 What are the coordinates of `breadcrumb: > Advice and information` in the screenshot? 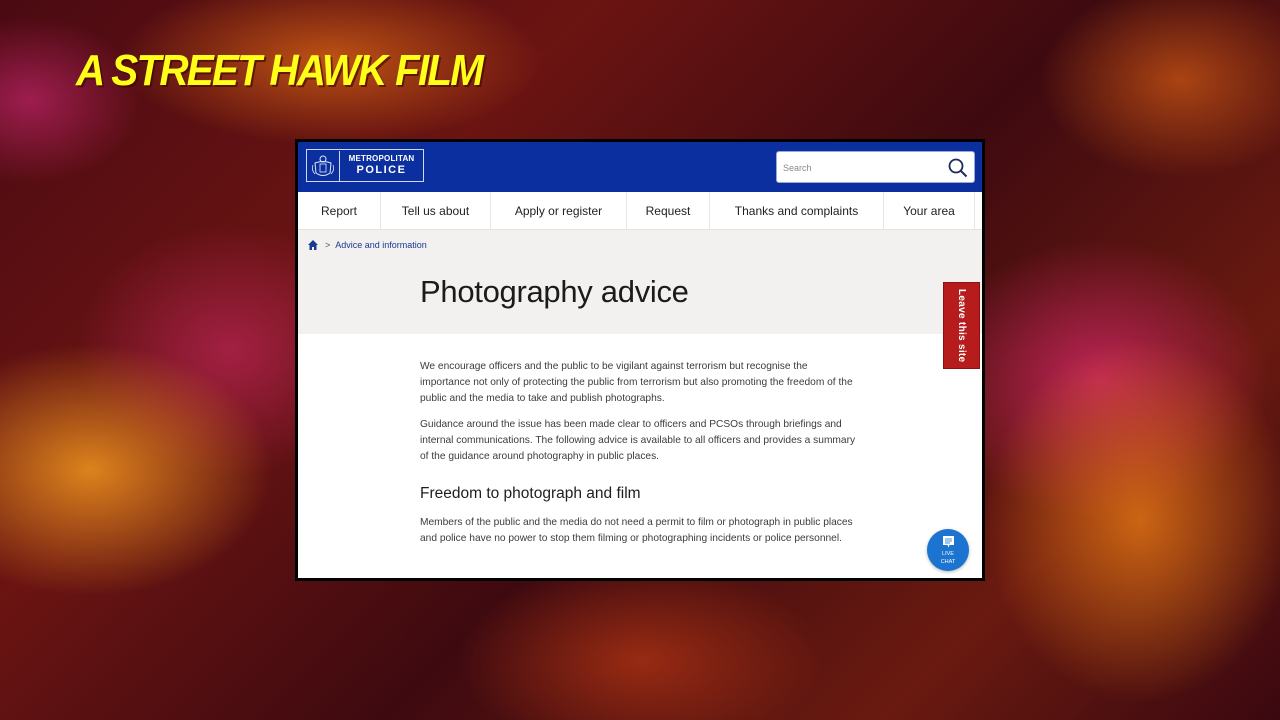 It's located at (367, 245).